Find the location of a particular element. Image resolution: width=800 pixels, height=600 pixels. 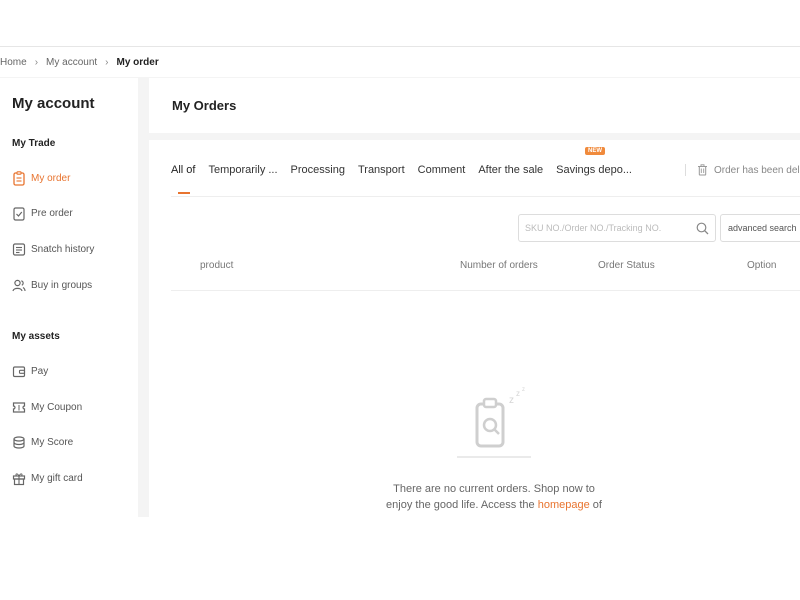

breadcrumb-current: My order is located at coordinates (137, 62).